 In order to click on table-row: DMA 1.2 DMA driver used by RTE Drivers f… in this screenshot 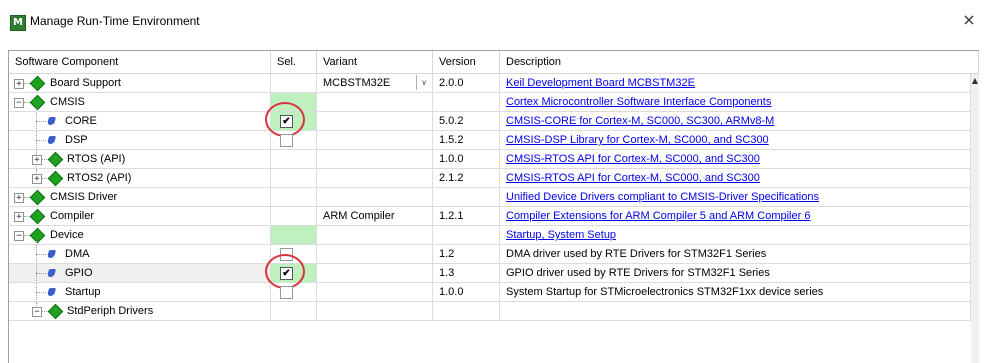, I will do `click(490, 254)`.